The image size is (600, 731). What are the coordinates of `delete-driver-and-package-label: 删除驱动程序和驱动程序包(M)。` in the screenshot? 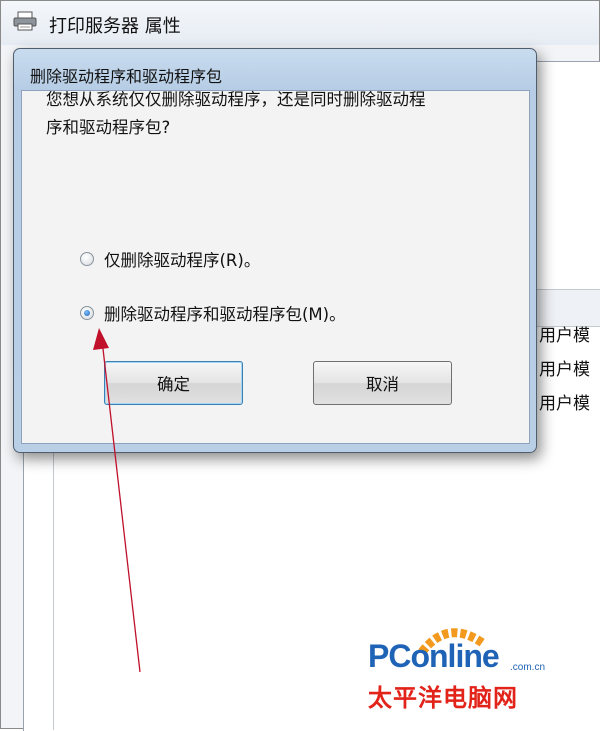 It's located at (225, 313).